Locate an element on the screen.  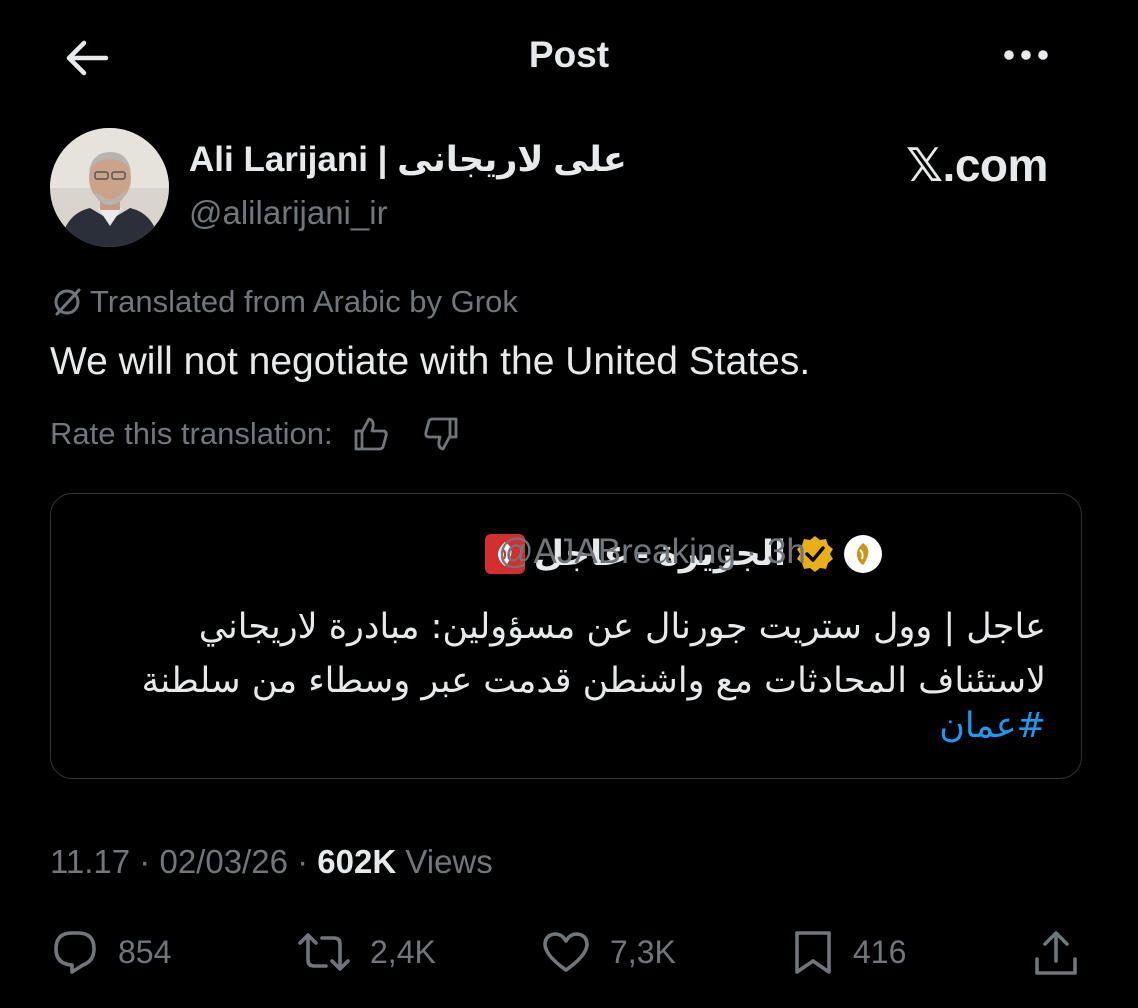
translation-label: Translated from Arabic by Grok is located at coordinates (304, 301).